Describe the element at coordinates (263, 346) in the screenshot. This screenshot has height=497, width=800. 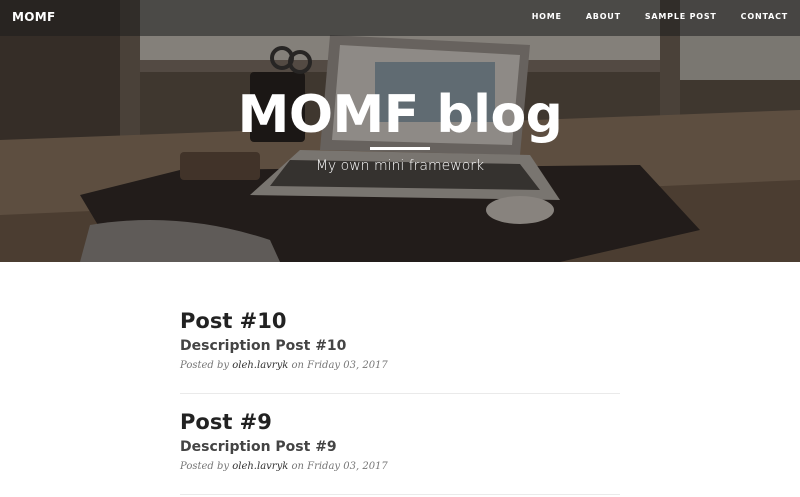
I see `post-description: Description Post #10` at that location.